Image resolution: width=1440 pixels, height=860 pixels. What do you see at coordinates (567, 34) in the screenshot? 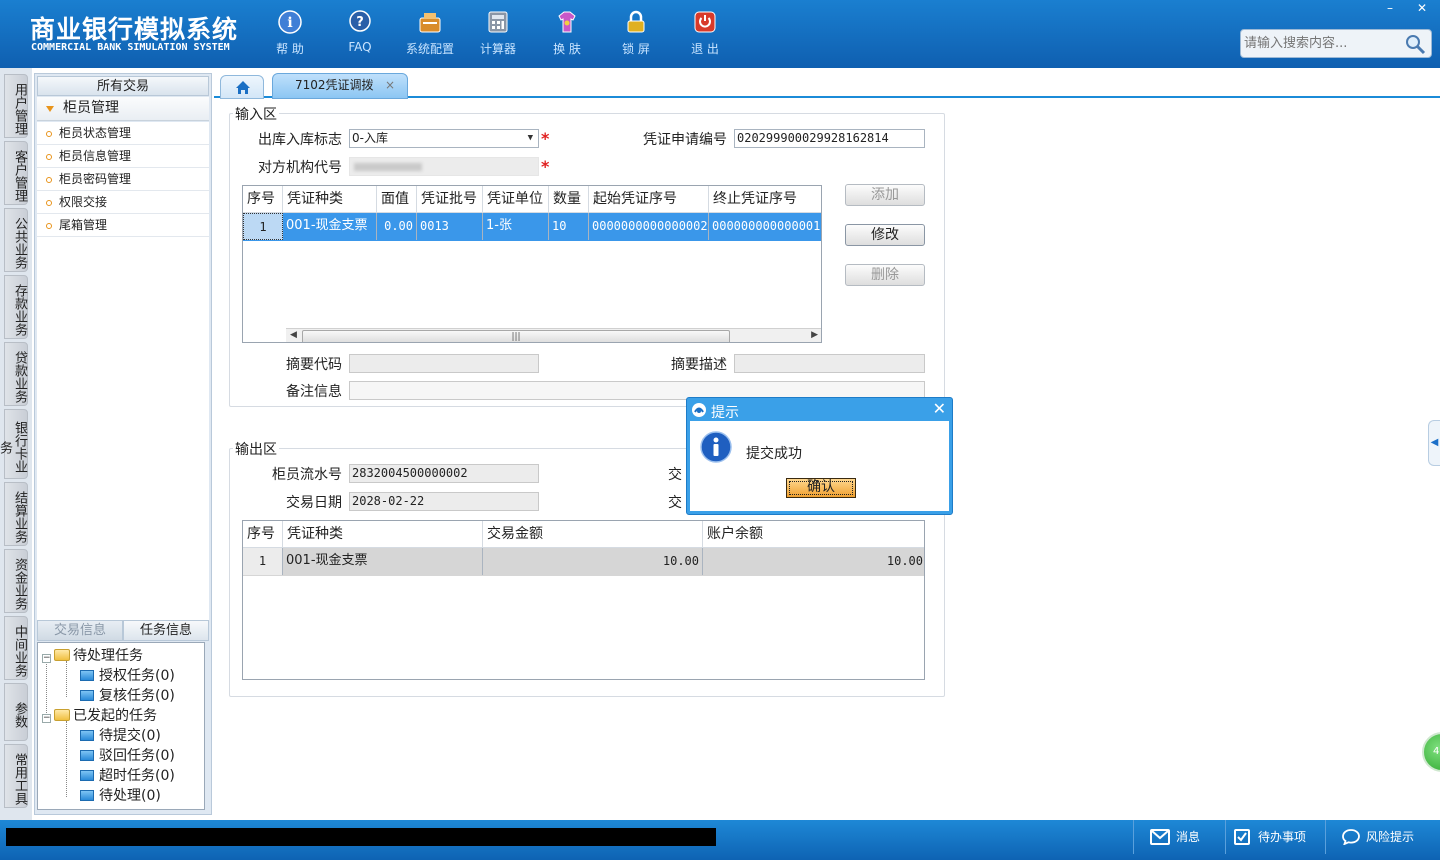
I see `skin-button: 换 肤` at bounding box center [567, 34].